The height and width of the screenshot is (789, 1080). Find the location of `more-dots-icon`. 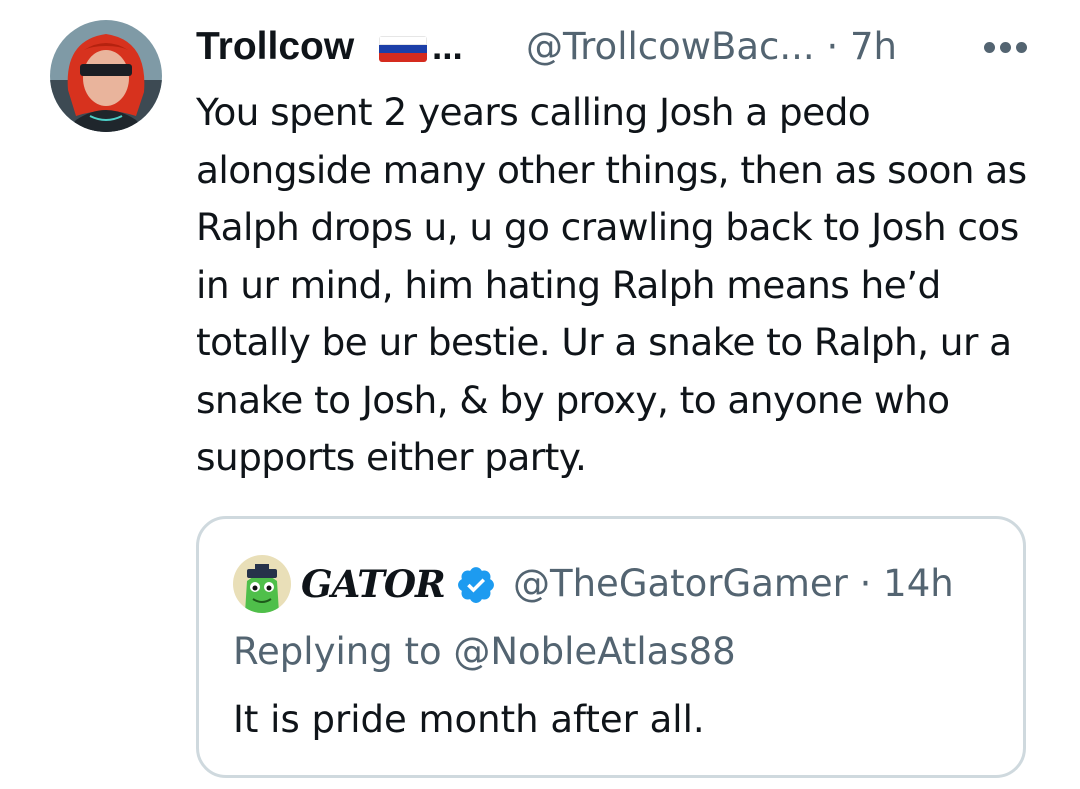

more-dots-icon is located at coordinates (1006, 48).